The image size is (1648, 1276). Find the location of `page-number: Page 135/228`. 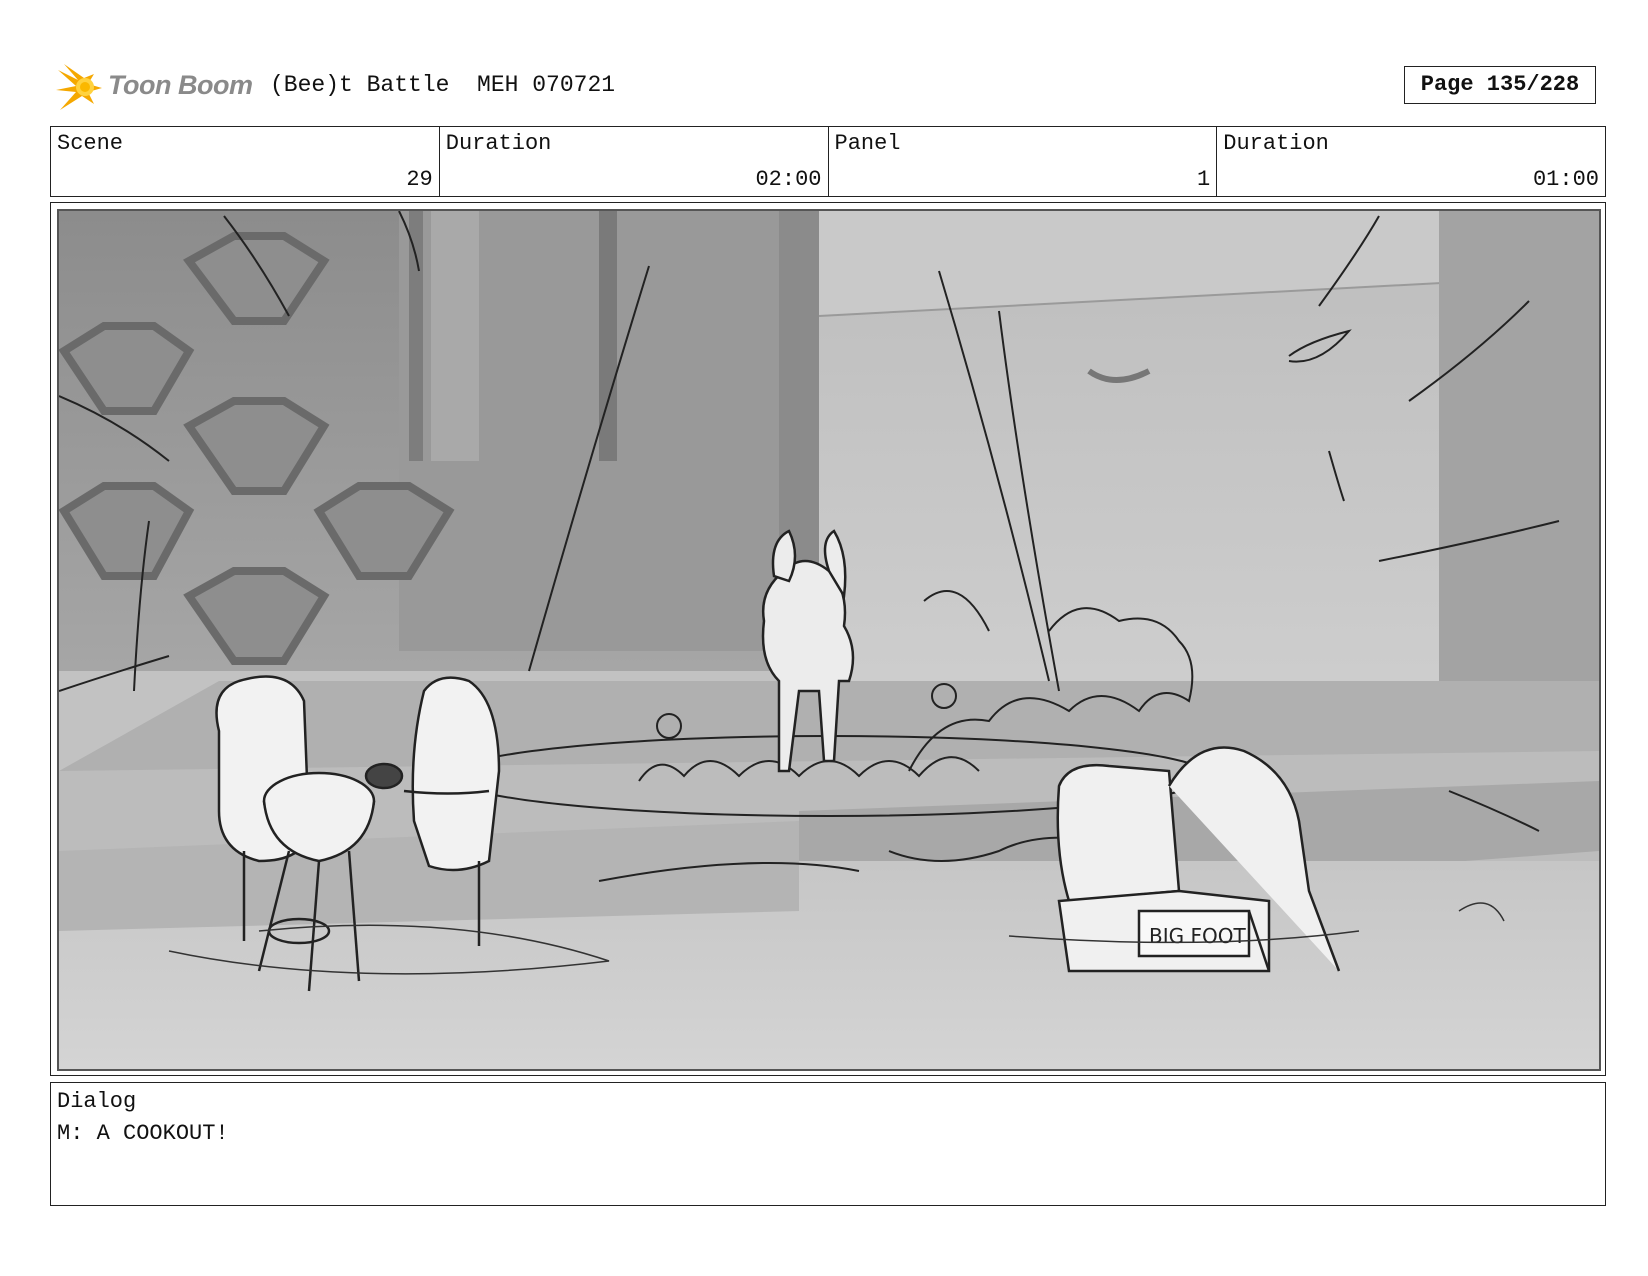

page-number: Page 135/228 is located at coordinates (1500, 85).